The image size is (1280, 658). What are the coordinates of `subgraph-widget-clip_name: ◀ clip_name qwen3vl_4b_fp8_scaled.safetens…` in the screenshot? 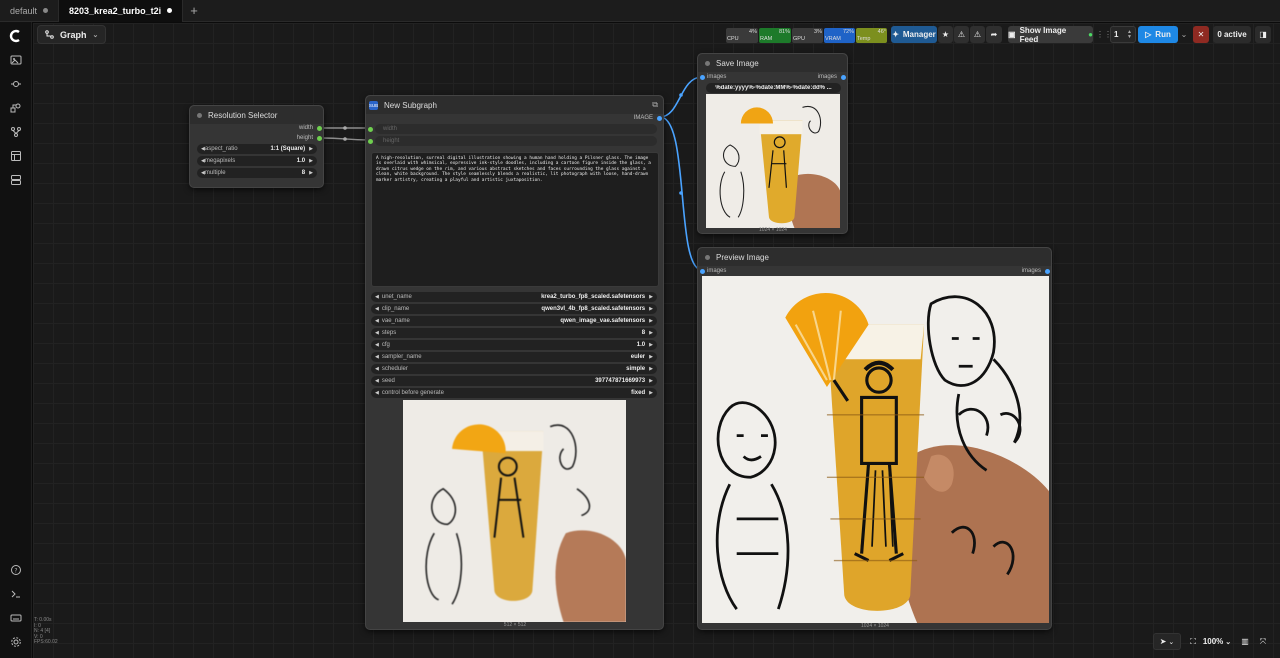 It's located at (514, 309).